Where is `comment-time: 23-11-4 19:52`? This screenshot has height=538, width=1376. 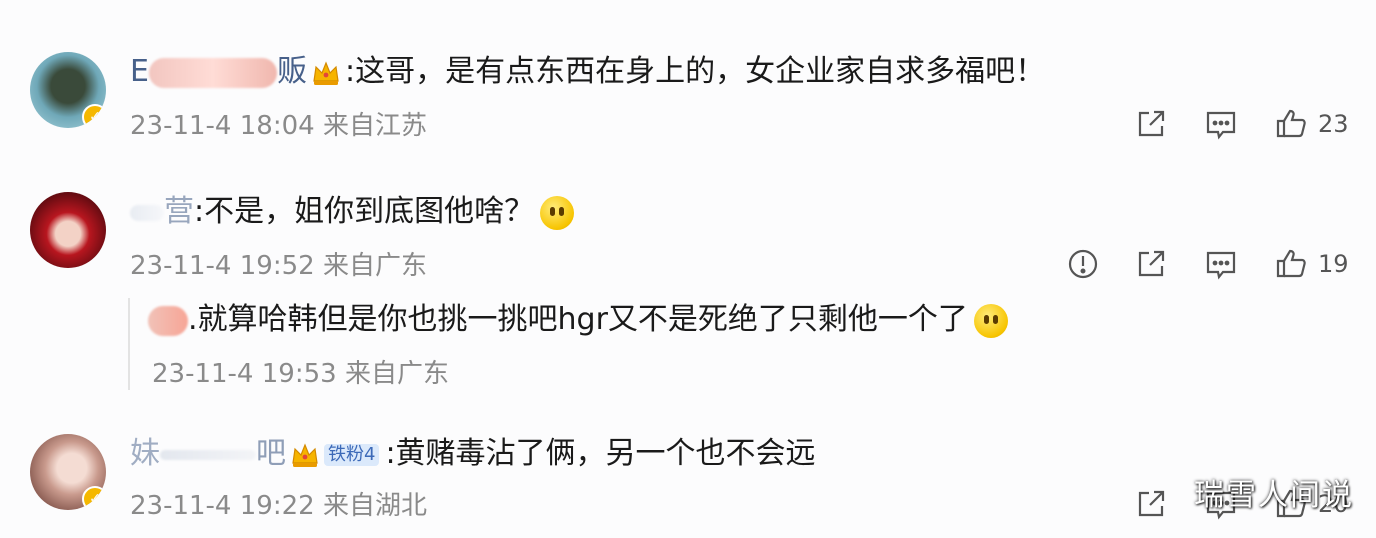
comment-time: 23-11-4 19:52 is located at coordinates (222, 266).